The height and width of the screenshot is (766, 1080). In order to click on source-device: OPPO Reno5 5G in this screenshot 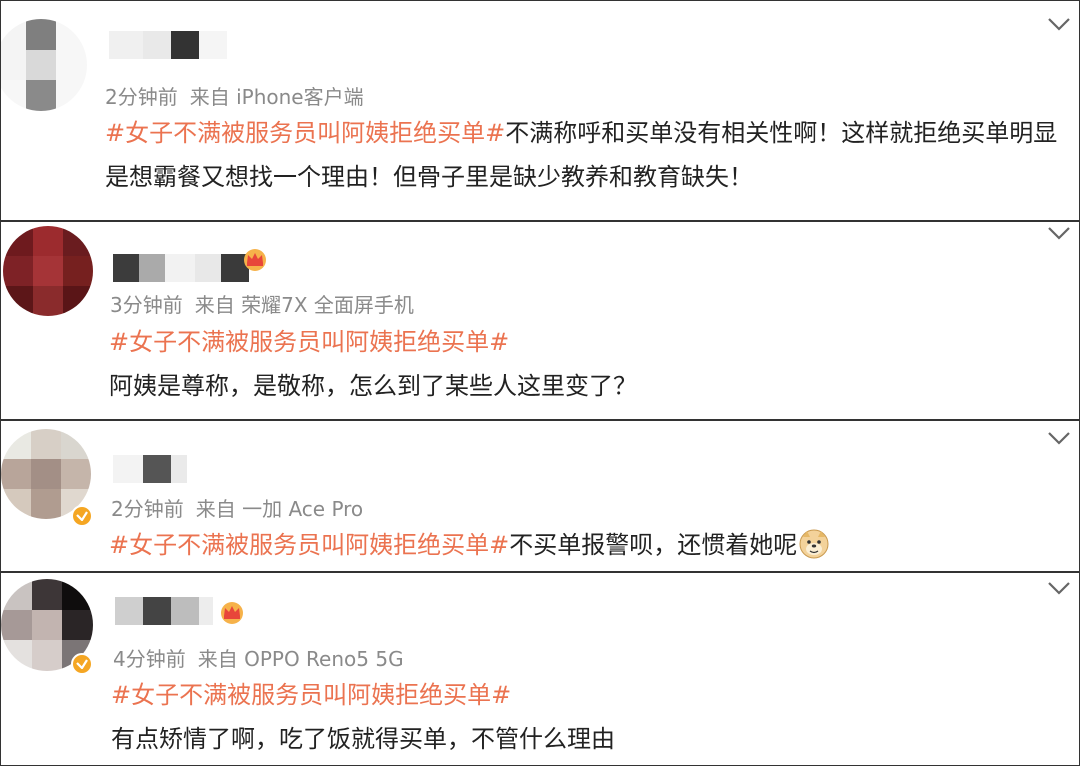, I will do `click(324, 659)`.